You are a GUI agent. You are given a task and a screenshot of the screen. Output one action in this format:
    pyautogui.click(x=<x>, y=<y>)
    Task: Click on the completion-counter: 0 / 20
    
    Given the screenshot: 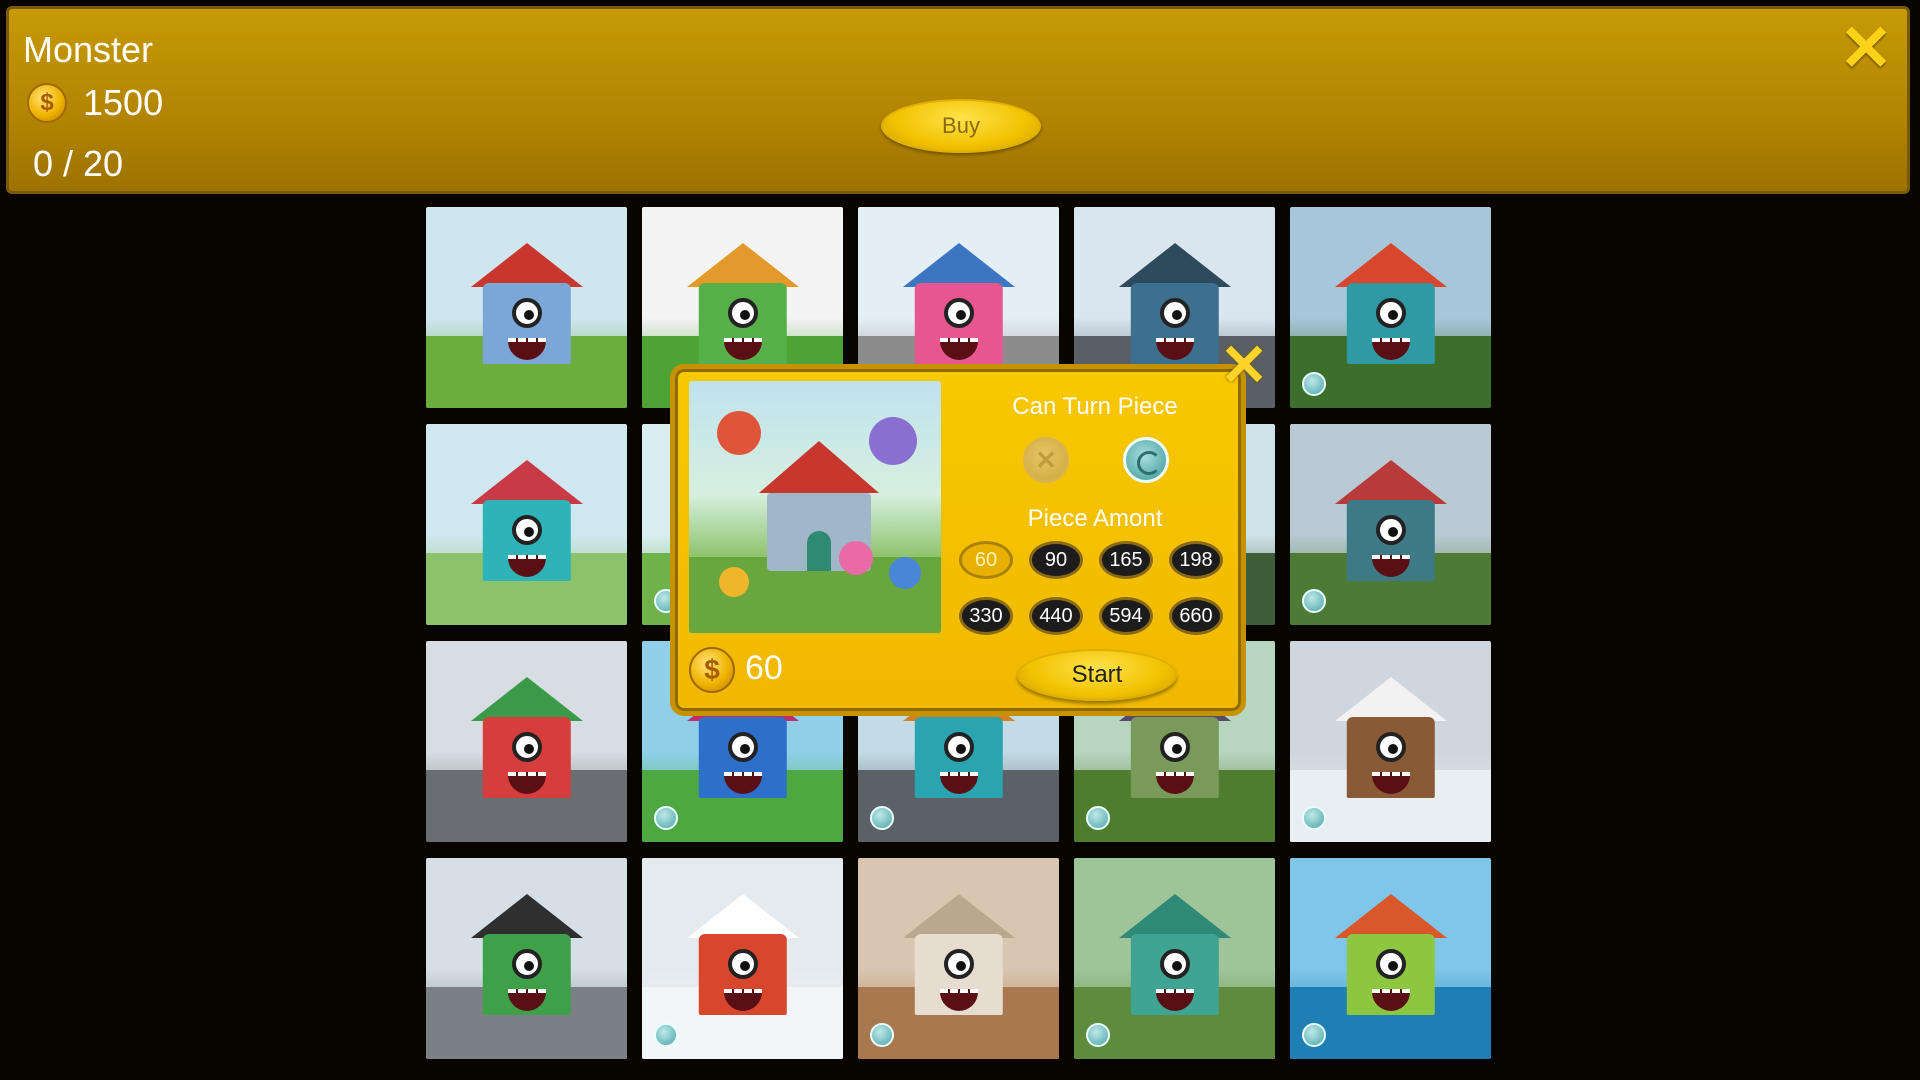 What is the action you would take?
    pyautogui.click(x=78, y=163)
    